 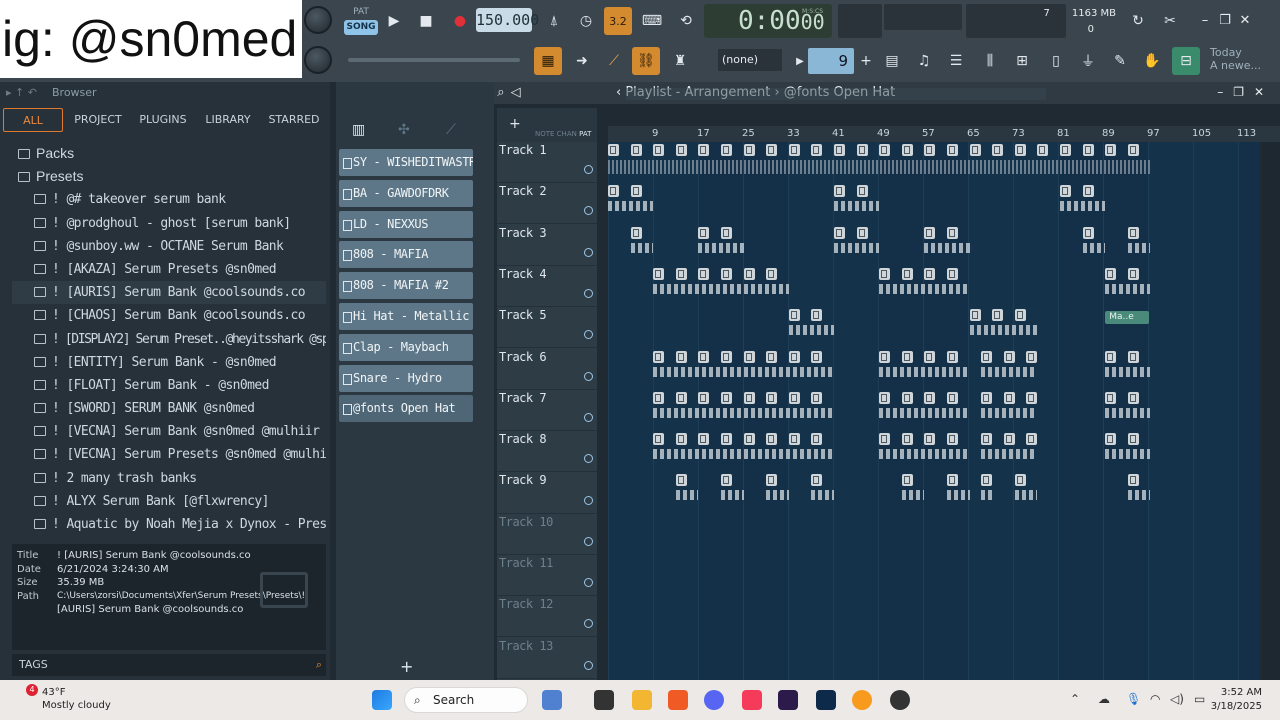 I want to click on list-item: ! [AKAZA] Serum Presets @sn0med, so click(x=169, y=269).